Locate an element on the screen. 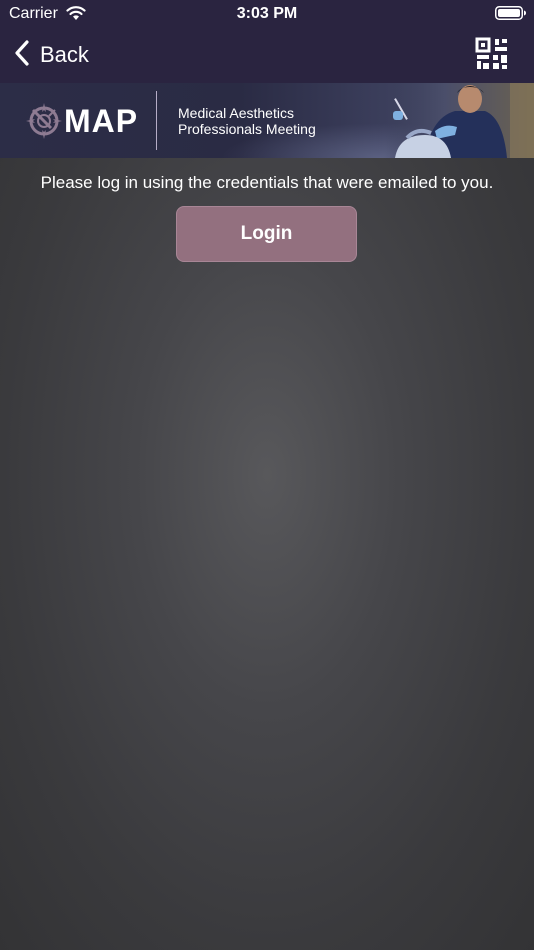 The height and width of the screenshot is (950, 534). back-label: Back is located at coordinates (64, 54).